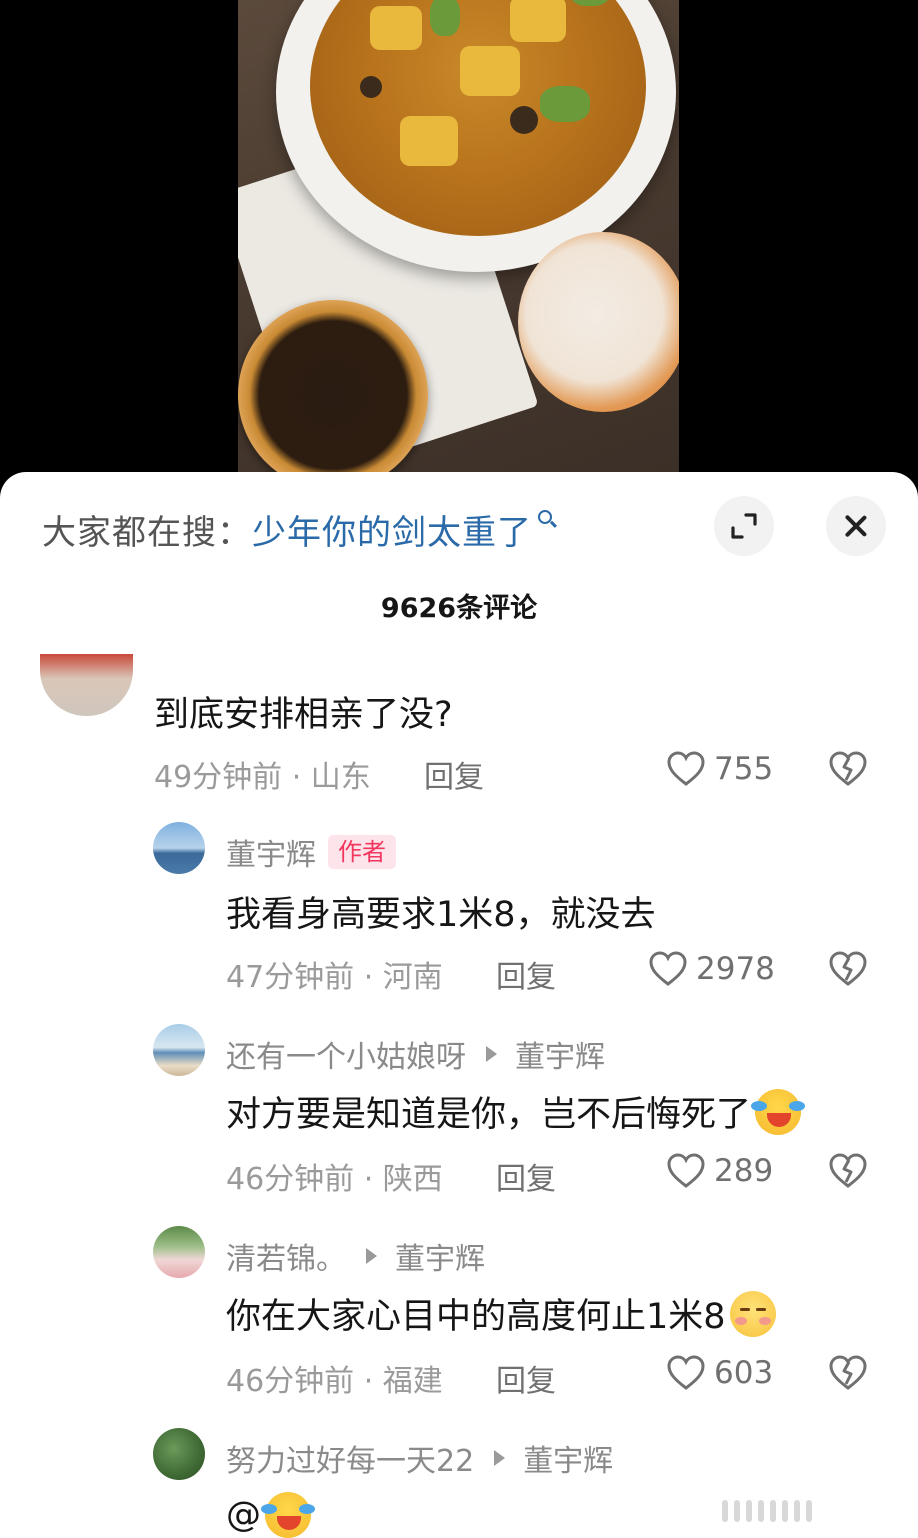 Image resolution: width=918 pixels, height=1538 pixels. I want to click on comment-text-content: 到底安排相亲了没?, so click(303, 715).